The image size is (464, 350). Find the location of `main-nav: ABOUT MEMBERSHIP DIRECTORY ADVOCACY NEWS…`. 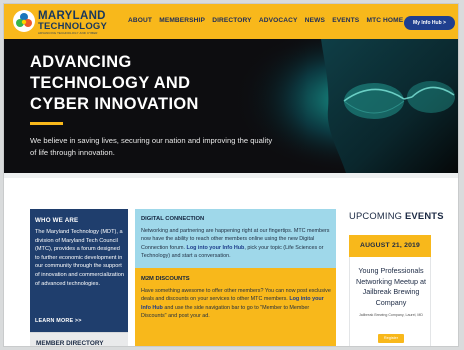

main-nav: ABOUT MEMBERSHIP DIRECTORY ADVOCACY NEWS… is located at coordinates (269, 20).